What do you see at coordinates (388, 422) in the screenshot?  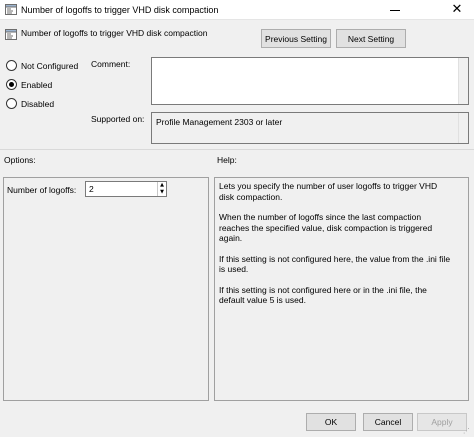 I see `cancel-button: Cancel` at bounding box center [388, 422].